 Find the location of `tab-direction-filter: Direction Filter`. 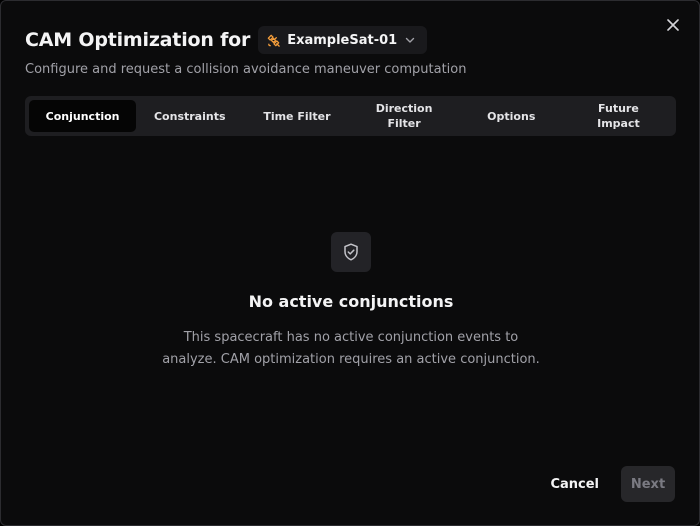

tab-direction-filter: Direction Filter is located at coordinates (404, 116).